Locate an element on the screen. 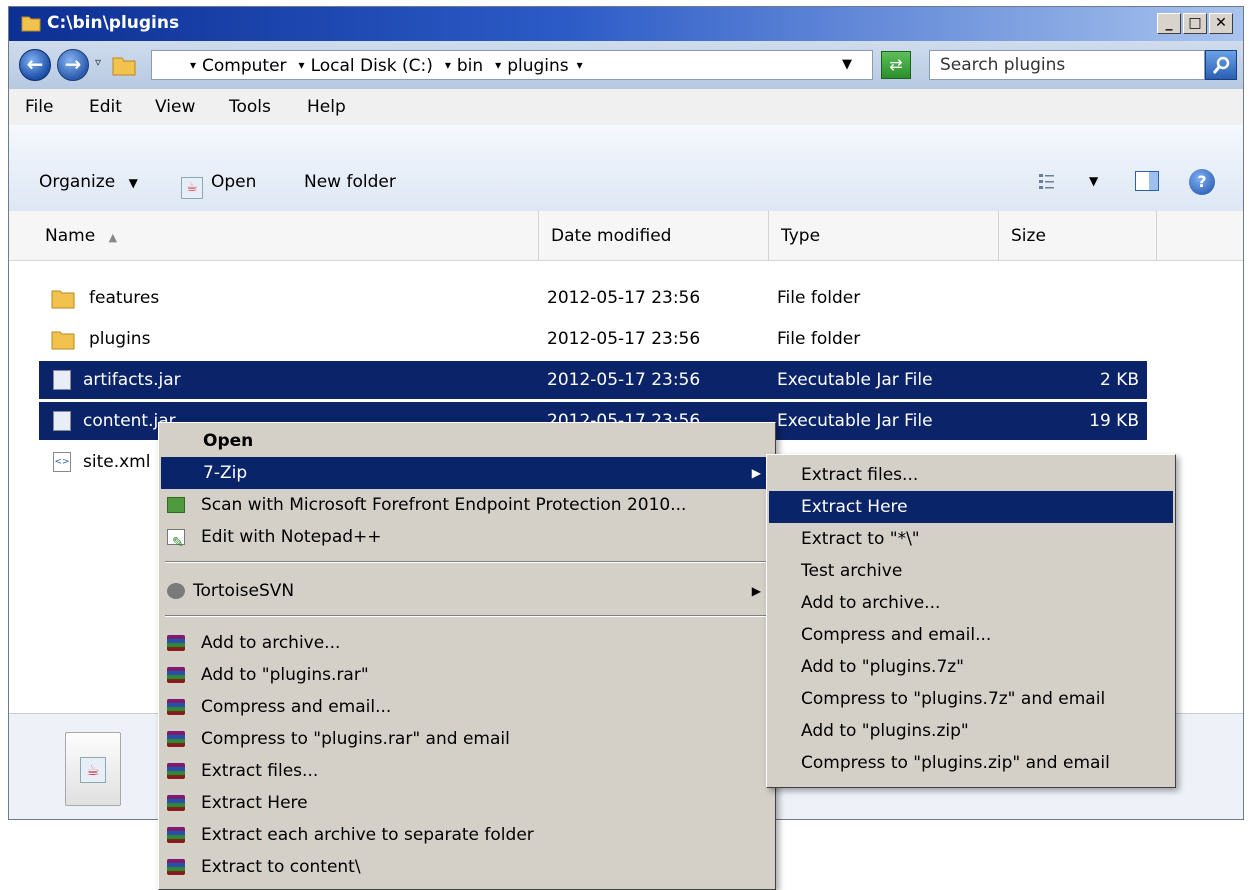  menu-item-label: Extract Here is located at coordinates (254, 803).